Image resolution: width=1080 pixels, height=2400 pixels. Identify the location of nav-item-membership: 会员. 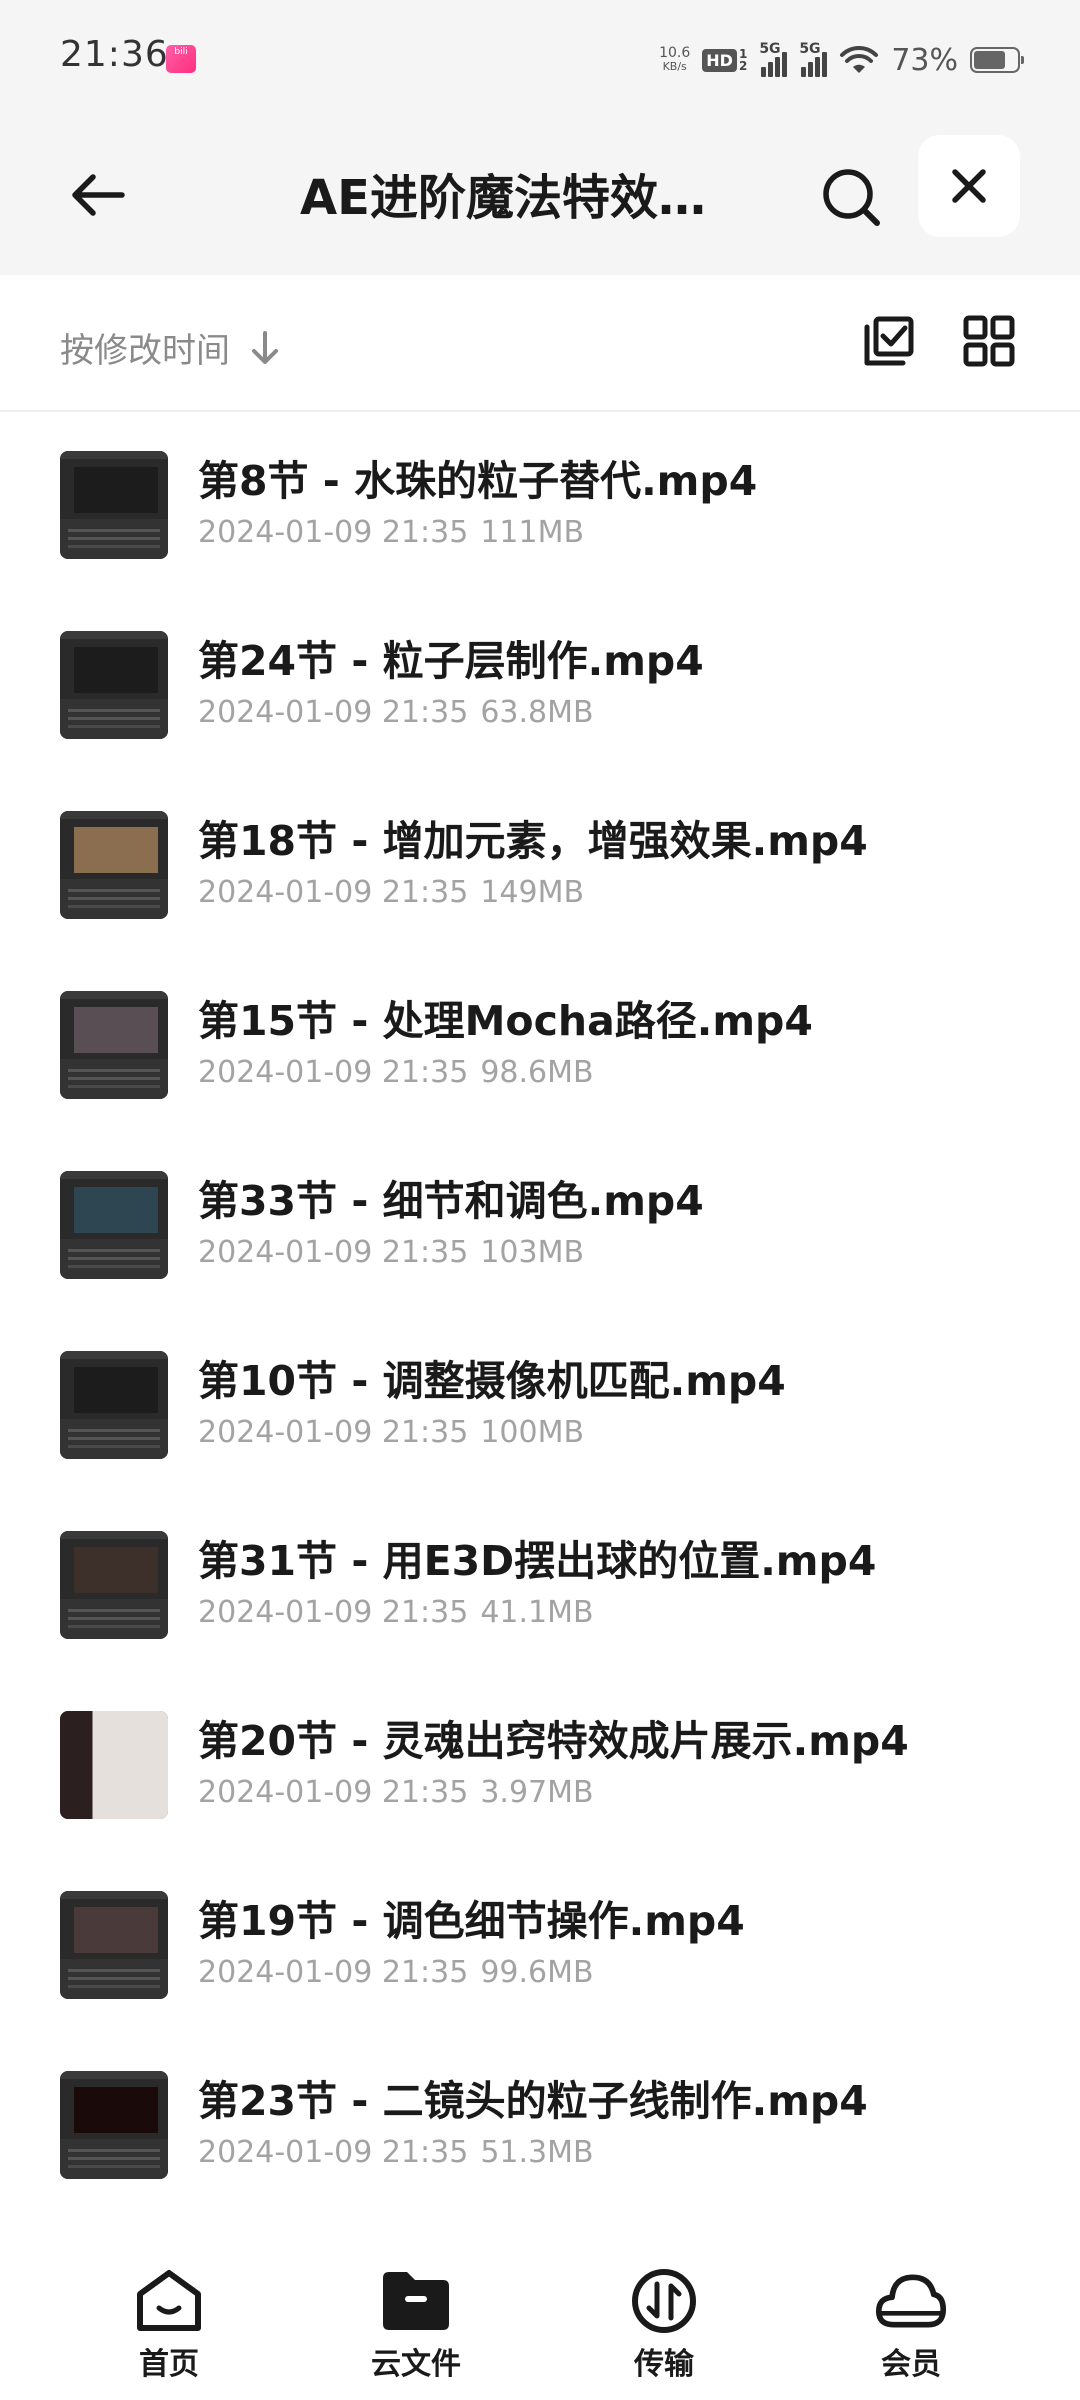
(911, 2325).